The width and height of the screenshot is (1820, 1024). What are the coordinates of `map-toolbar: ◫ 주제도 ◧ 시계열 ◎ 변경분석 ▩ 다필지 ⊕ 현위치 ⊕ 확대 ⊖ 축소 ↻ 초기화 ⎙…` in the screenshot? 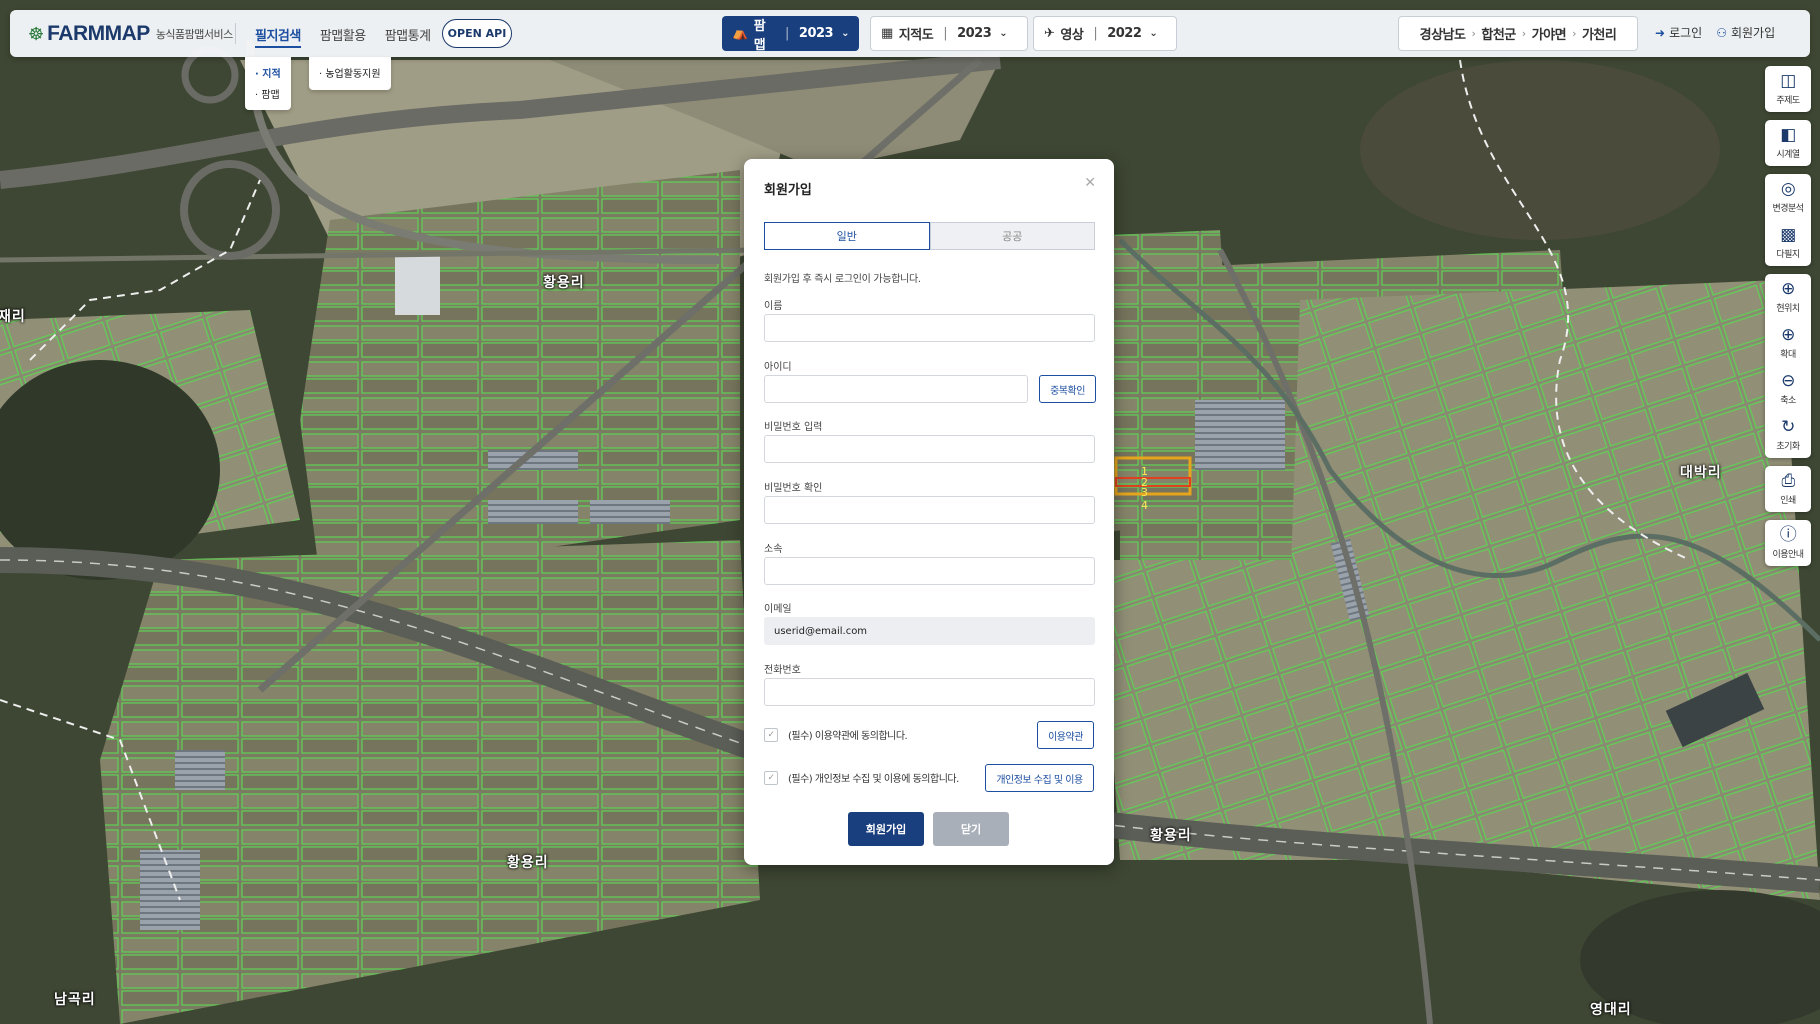 It's located at (1788, 320).